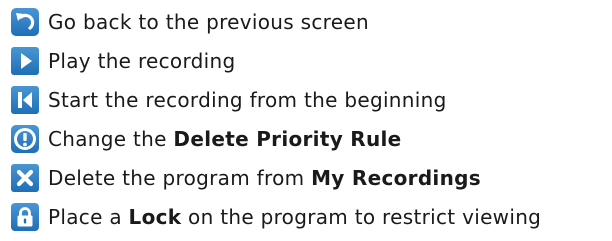 The height and width of the screenshot is (241, 612). Describe the element at coordinates (25, 61) in the screenshot. I see `play-icon` at that location.